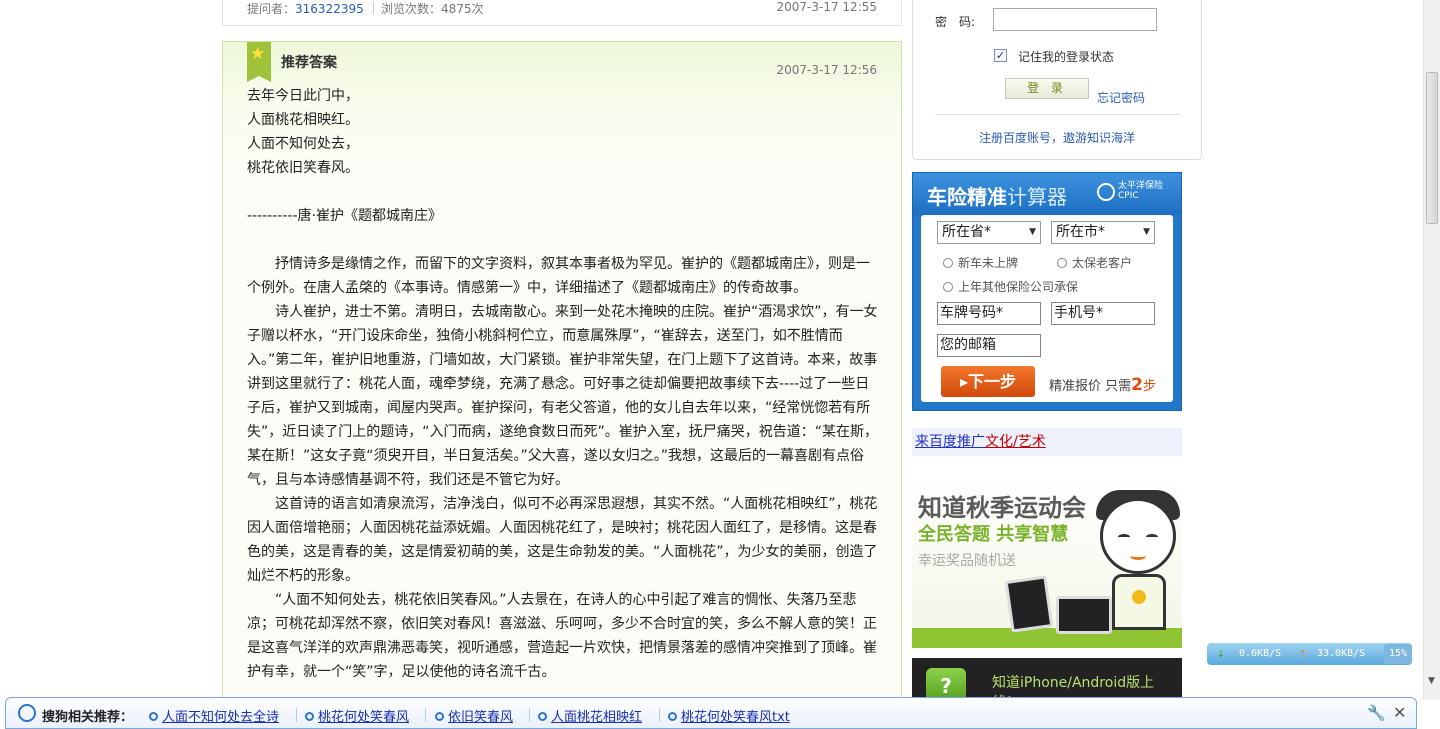 This screenshot has height=729, width=1440. Describe the element at coordinates (1103, 313) in the screenshot. I see `phone-input: 手机号*` at that location.